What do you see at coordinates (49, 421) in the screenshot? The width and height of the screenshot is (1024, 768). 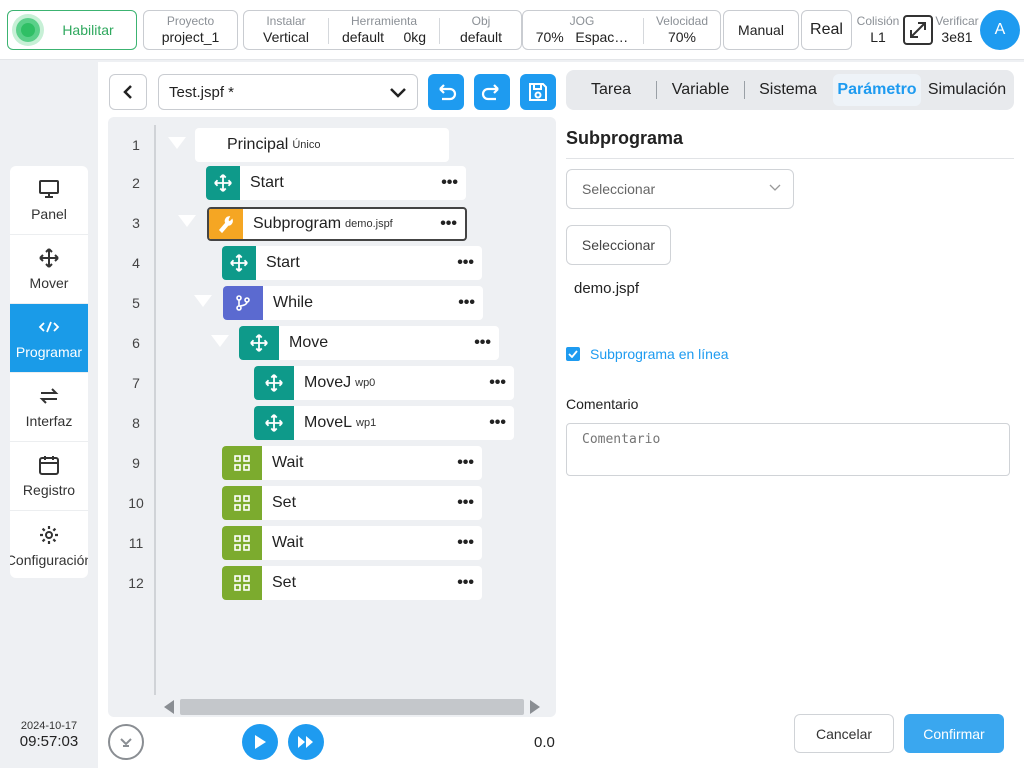 I see `sidebar-item-label: Interfaz` at bounding box center [49, 421].